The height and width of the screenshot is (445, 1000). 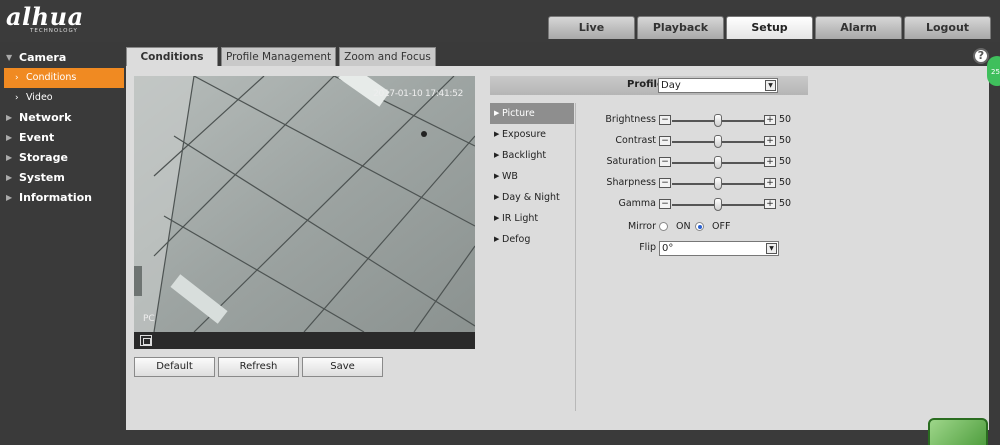 I want to click on menu-item-label: Day & Night, so click(x=531, y=197).